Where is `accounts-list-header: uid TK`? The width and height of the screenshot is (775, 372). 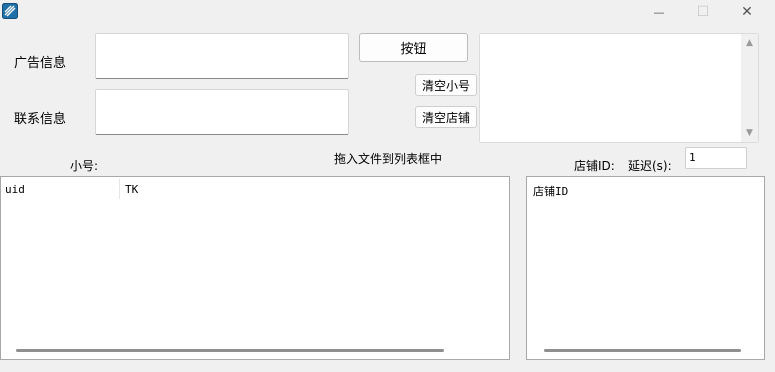
accounts-list-header: uid TK is located at coordinates (255, 188).